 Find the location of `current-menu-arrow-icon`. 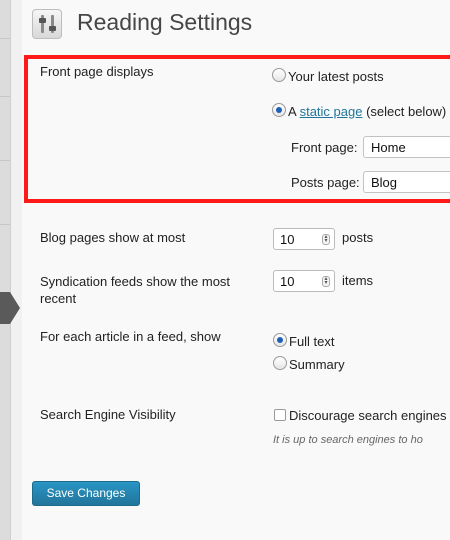

current-menu-arrow-icon is located at coordinates (15, 308).